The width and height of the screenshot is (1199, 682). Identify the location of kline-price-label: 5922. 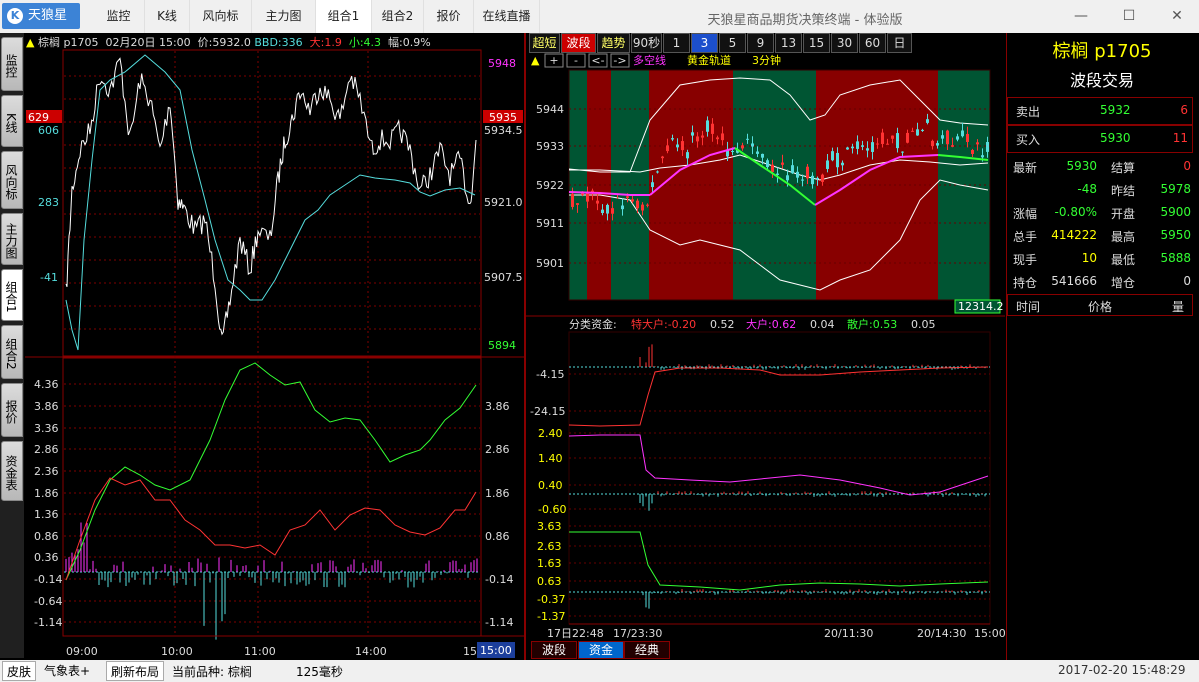
(550, 185).